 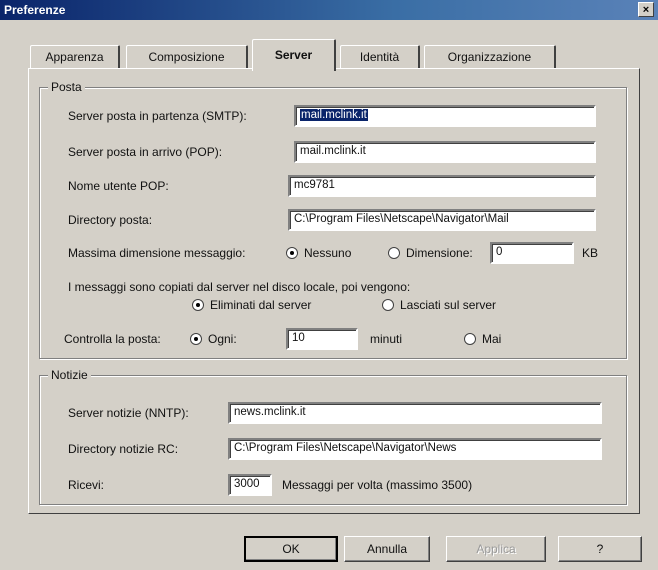 I want to click on nntp-input: news.mclink.it, so click(x=415, y=413).